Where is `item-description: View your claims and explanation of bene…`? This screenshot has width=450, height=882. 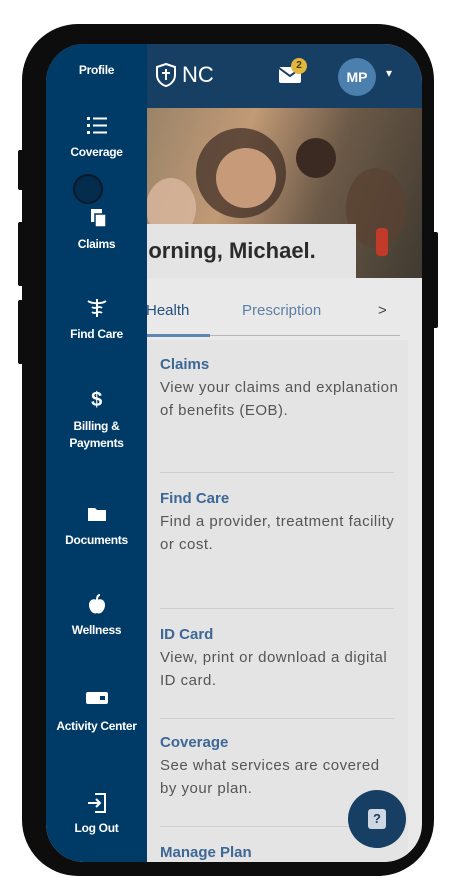
item-description: View your claims and explanation of bene… is located at coordinates (279, 399).